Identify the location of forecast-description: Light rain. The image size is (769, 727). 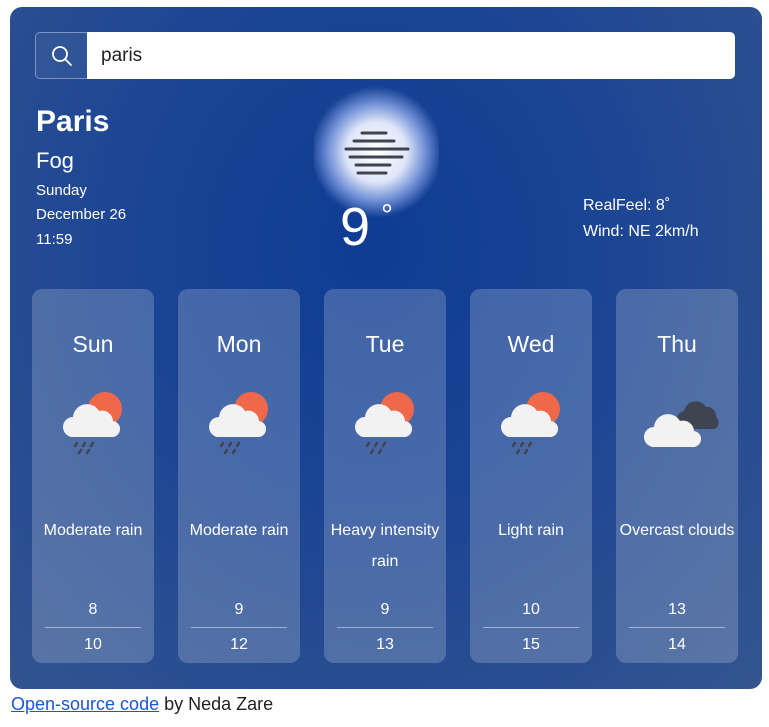
(531, 530).